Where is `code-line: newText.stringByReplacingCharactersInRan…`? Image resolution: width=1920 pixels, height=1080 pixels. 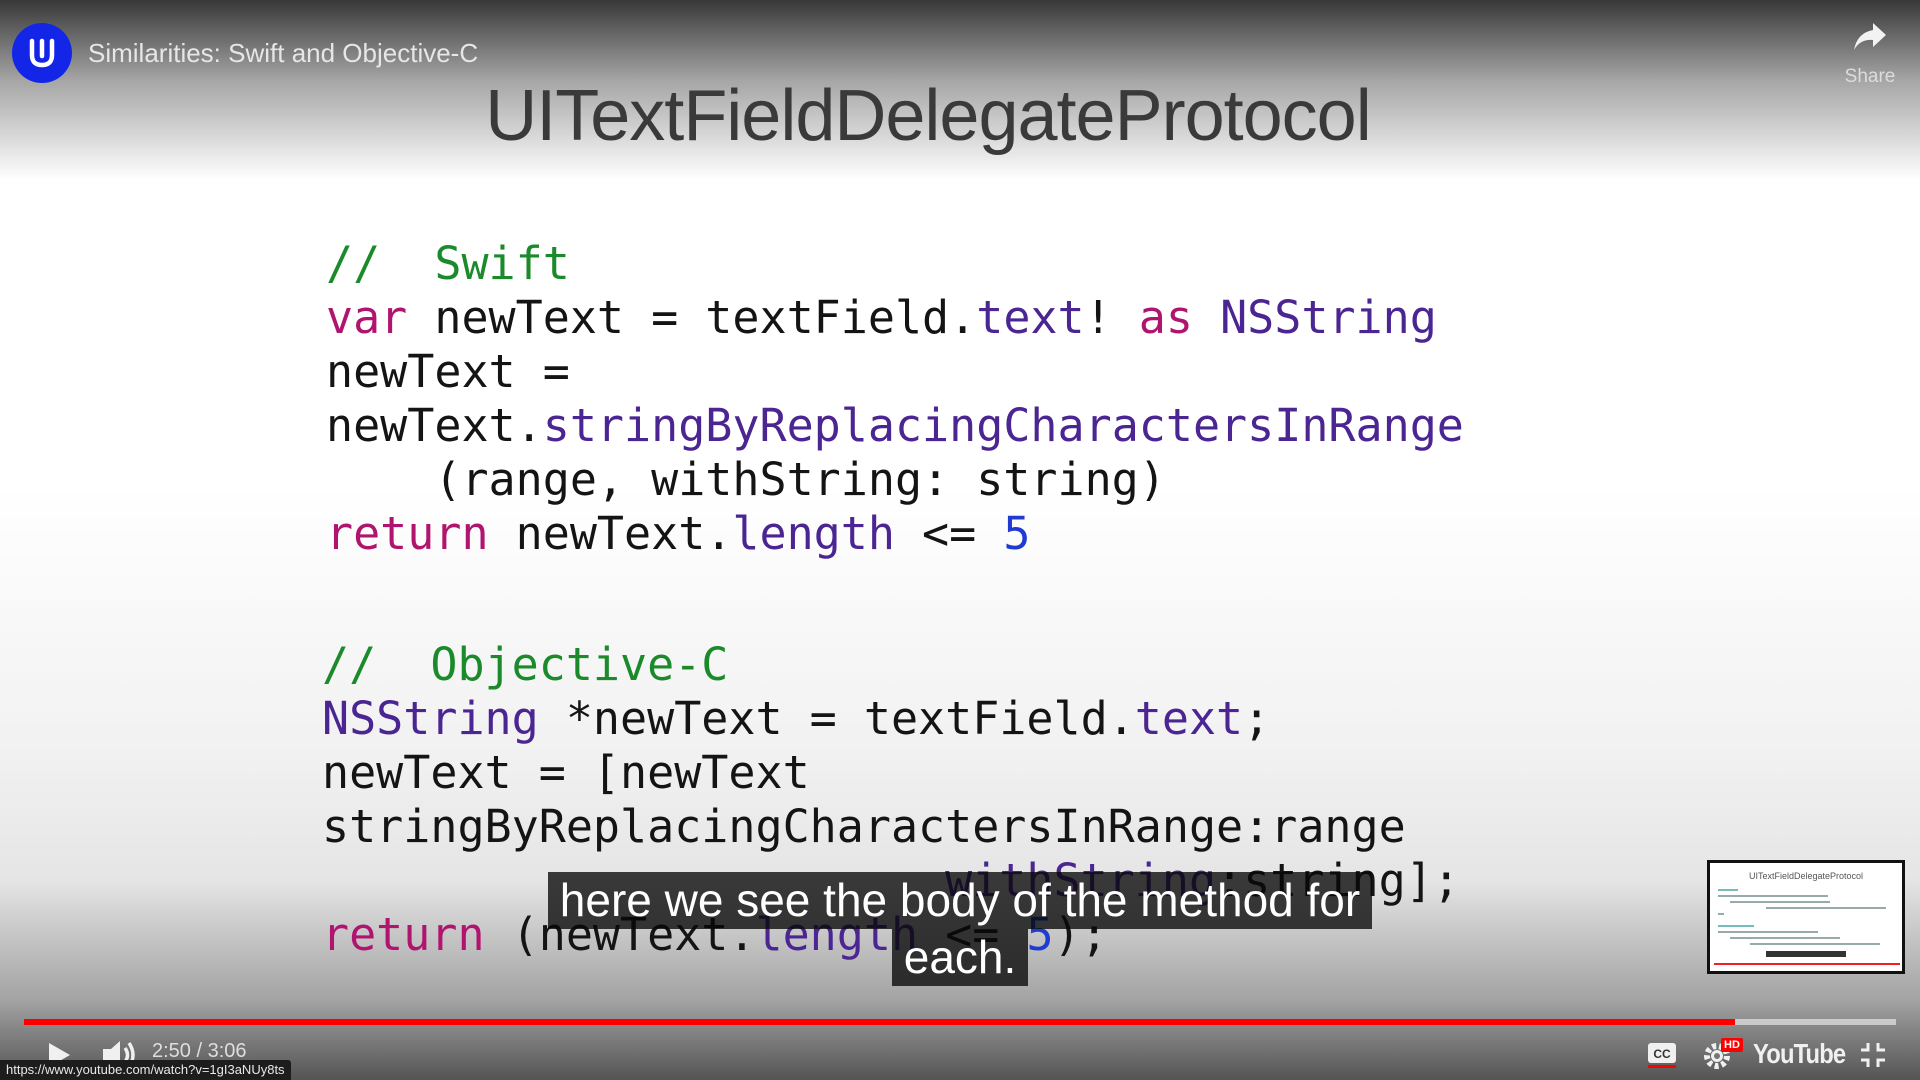
code-line: newText.stringByReplacingCharactersInRan… is located at coordinates (895, 426).